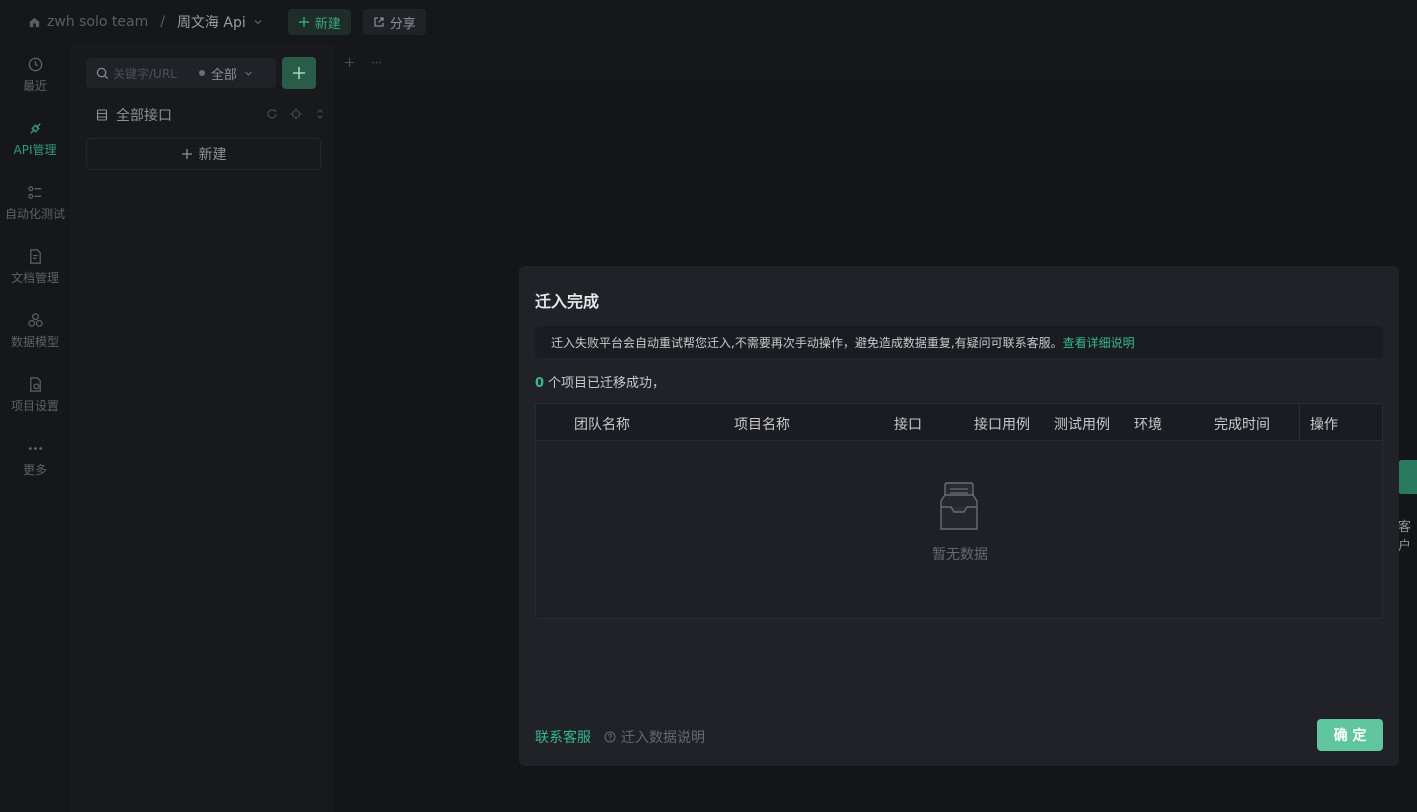  Describe the element at coordinates (35, 66) in the screenshot. I see `clock-icon` at that location.